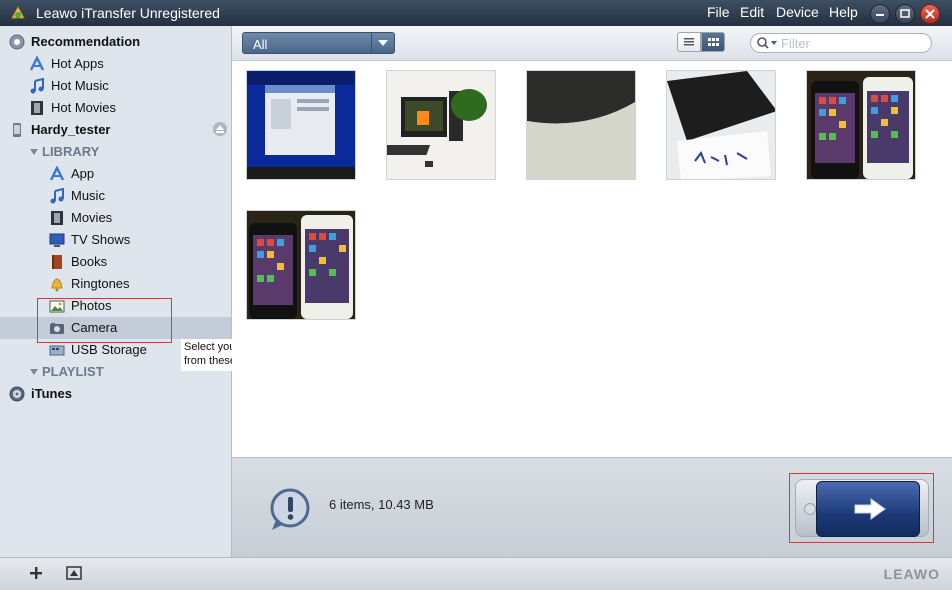  I want to click on sidebar-itunes: iTunes, so click(115, 394).